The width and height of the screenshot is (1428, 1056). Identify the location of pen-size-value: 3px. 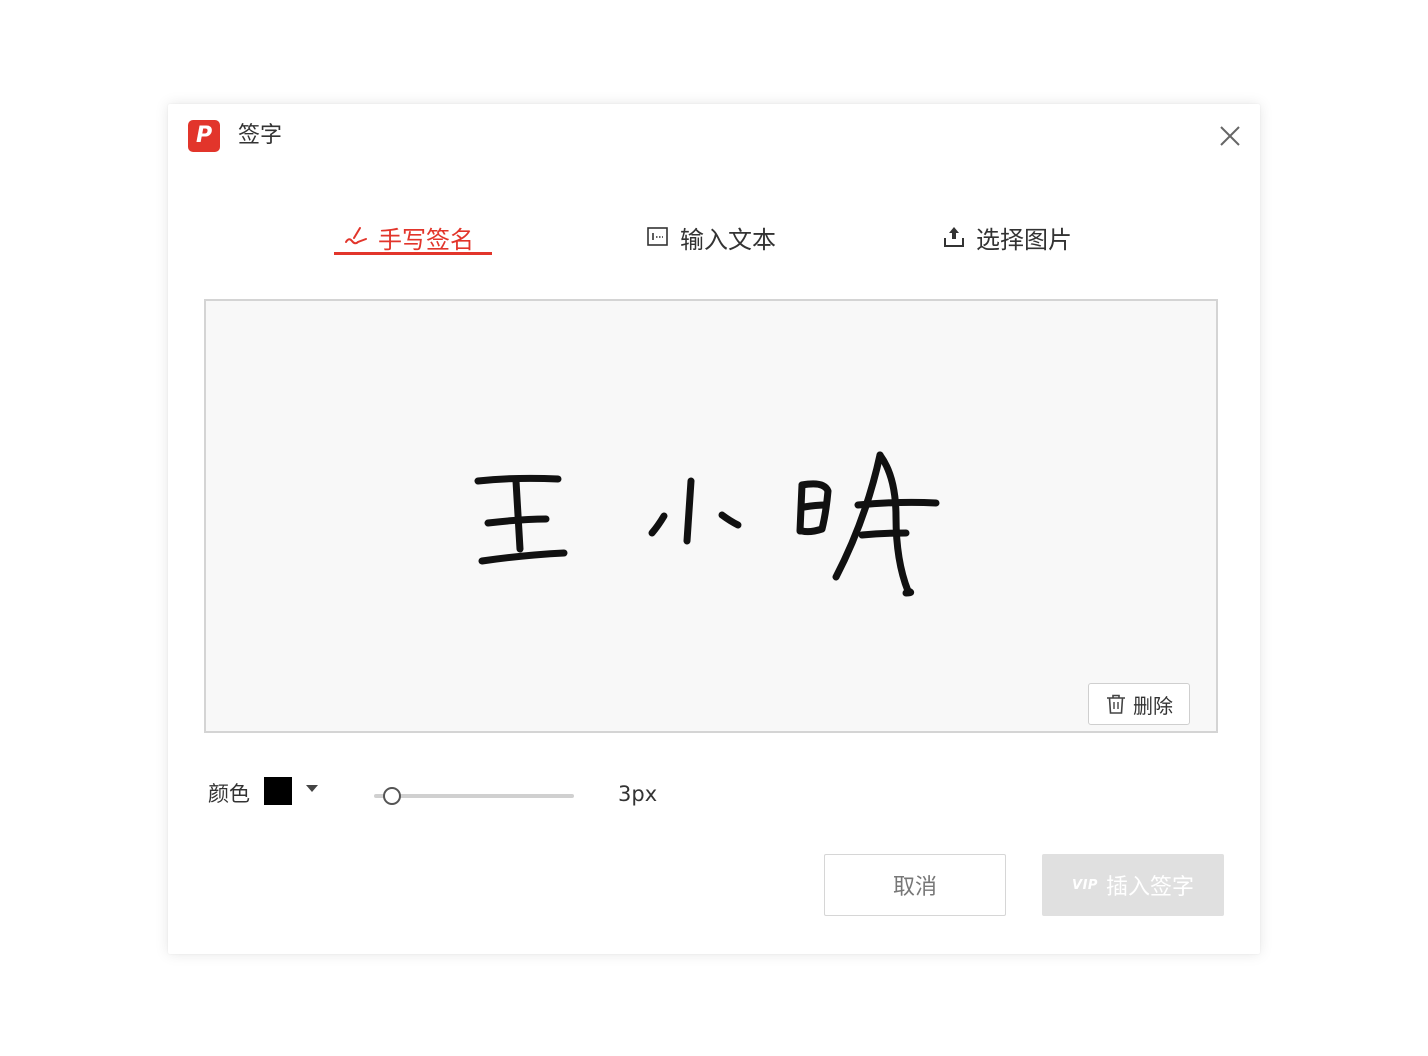
(638, 794).